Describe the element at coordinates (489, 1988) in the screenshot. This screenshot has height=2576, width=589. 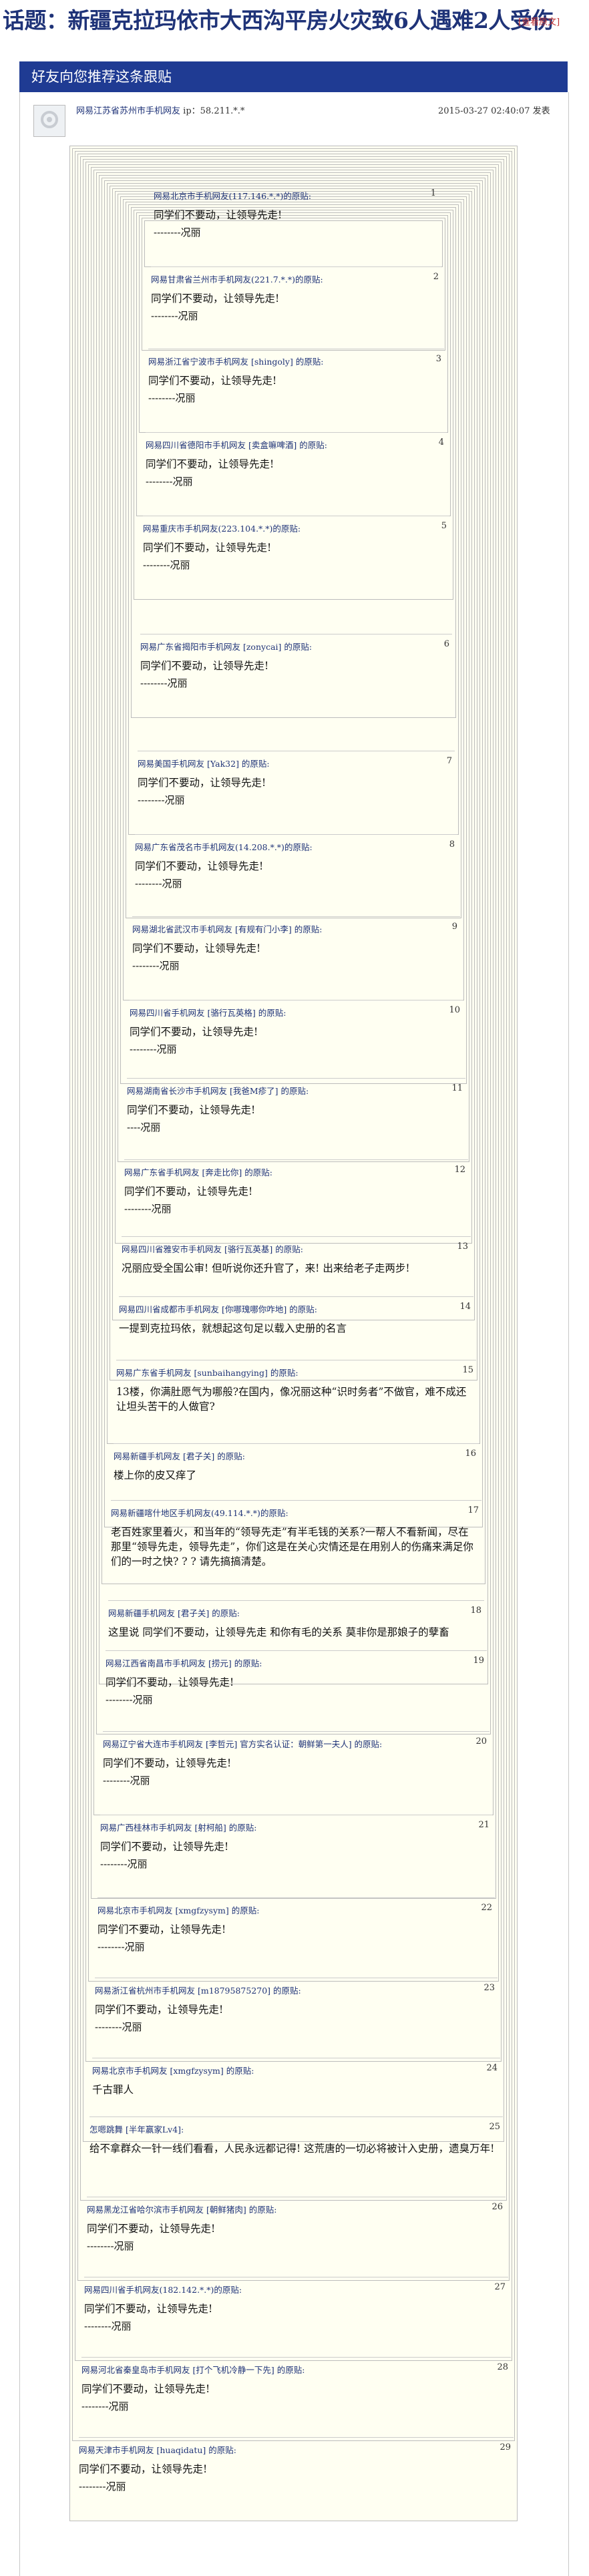
I see `floor-number: 23` at that location.